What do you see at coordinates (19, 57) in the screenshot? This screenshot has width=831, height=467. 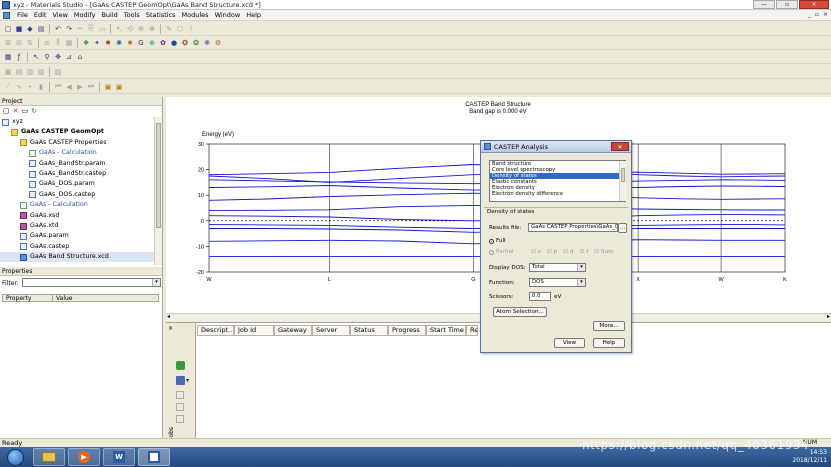 I see `fx-icon: ƒ` at bounding box center [19, 57].